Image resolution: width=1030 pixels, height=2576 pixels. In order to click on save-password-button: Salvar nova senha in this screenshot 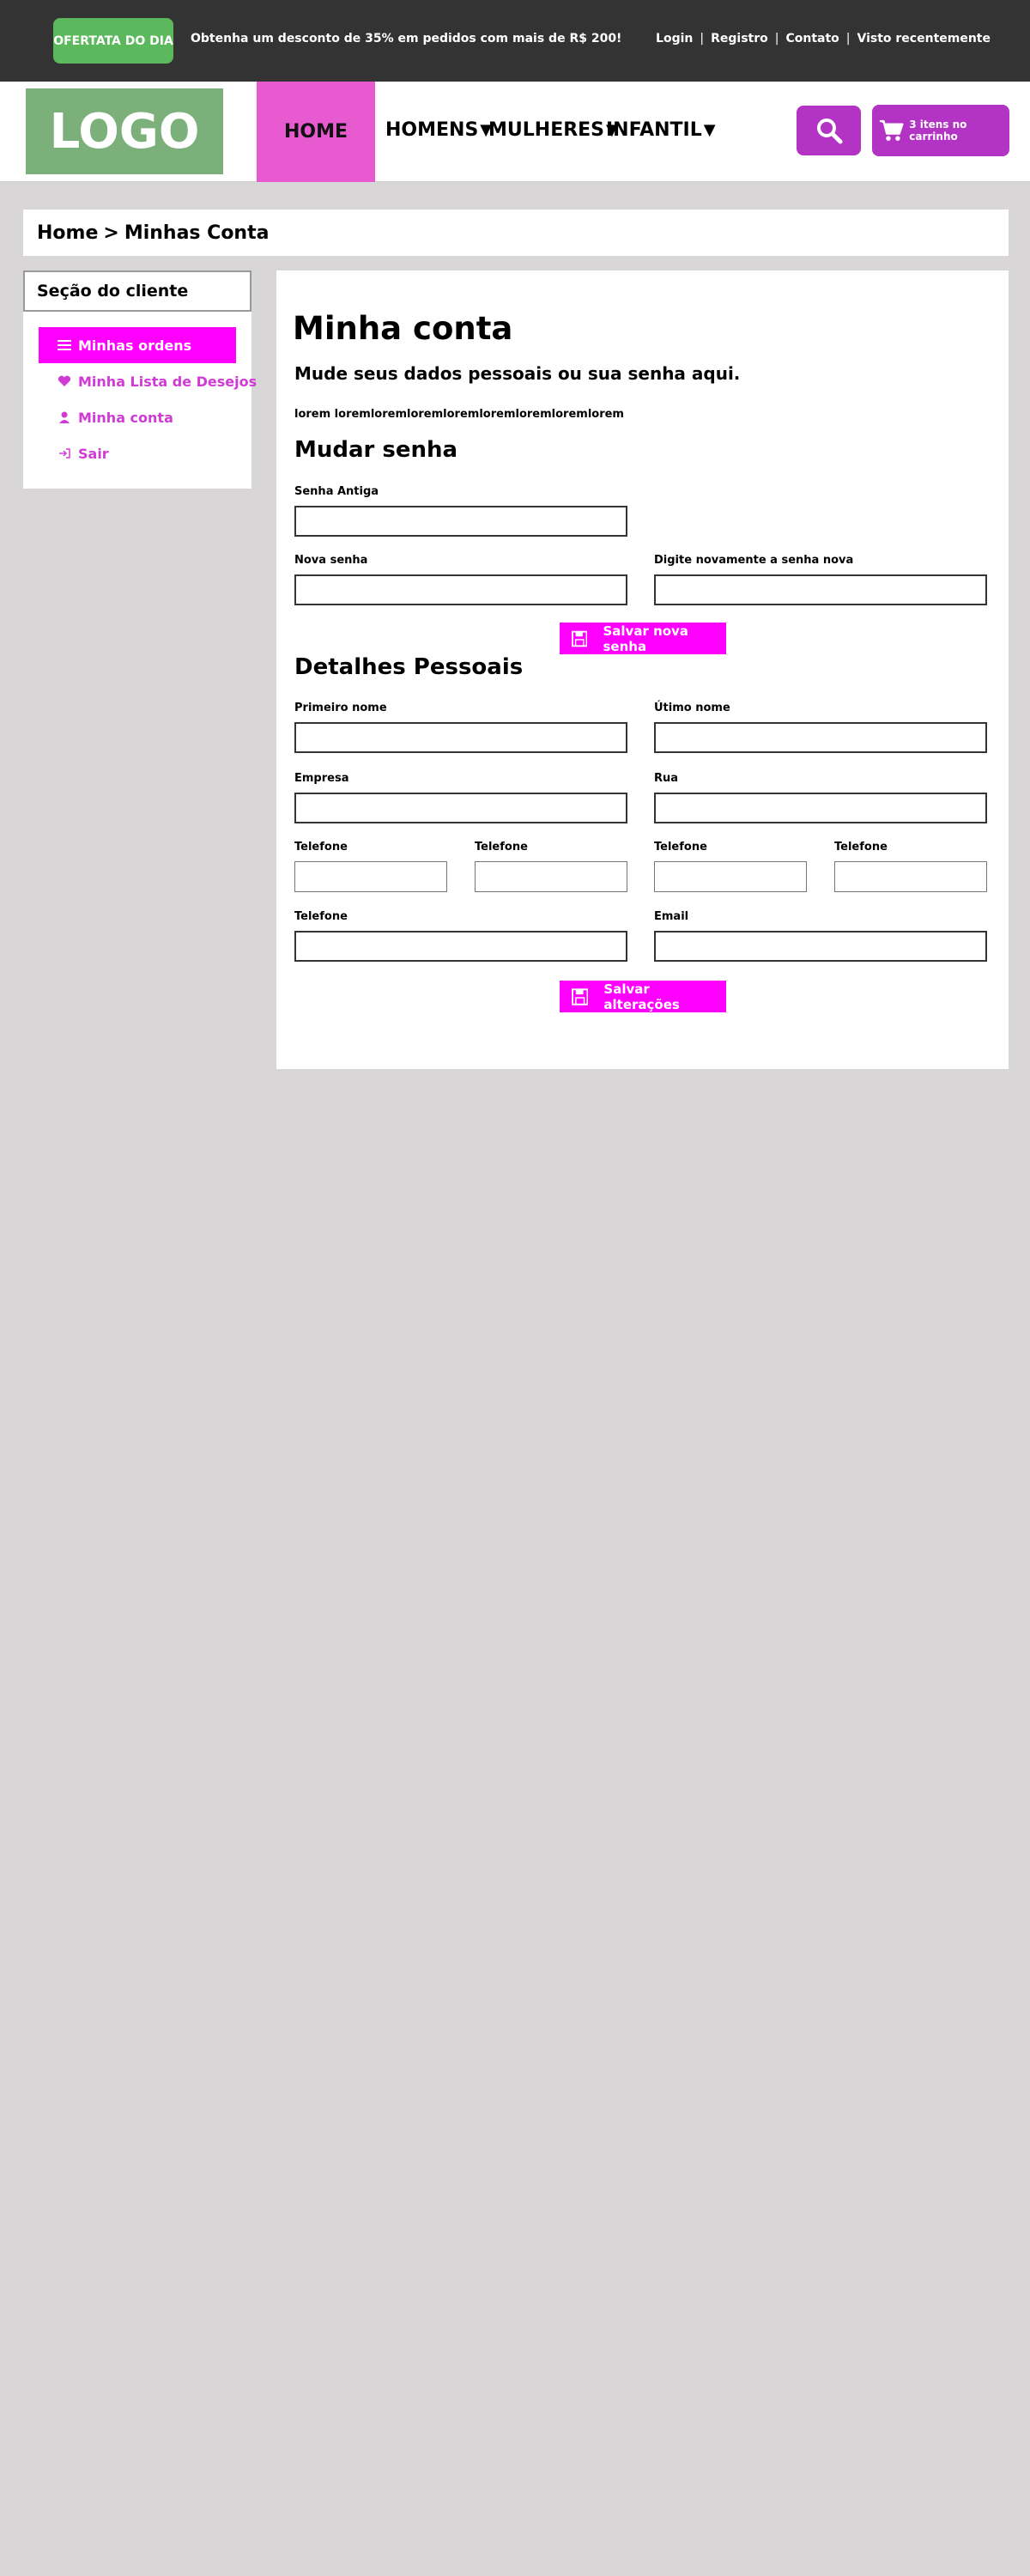, I will do `click(643, 638)`.